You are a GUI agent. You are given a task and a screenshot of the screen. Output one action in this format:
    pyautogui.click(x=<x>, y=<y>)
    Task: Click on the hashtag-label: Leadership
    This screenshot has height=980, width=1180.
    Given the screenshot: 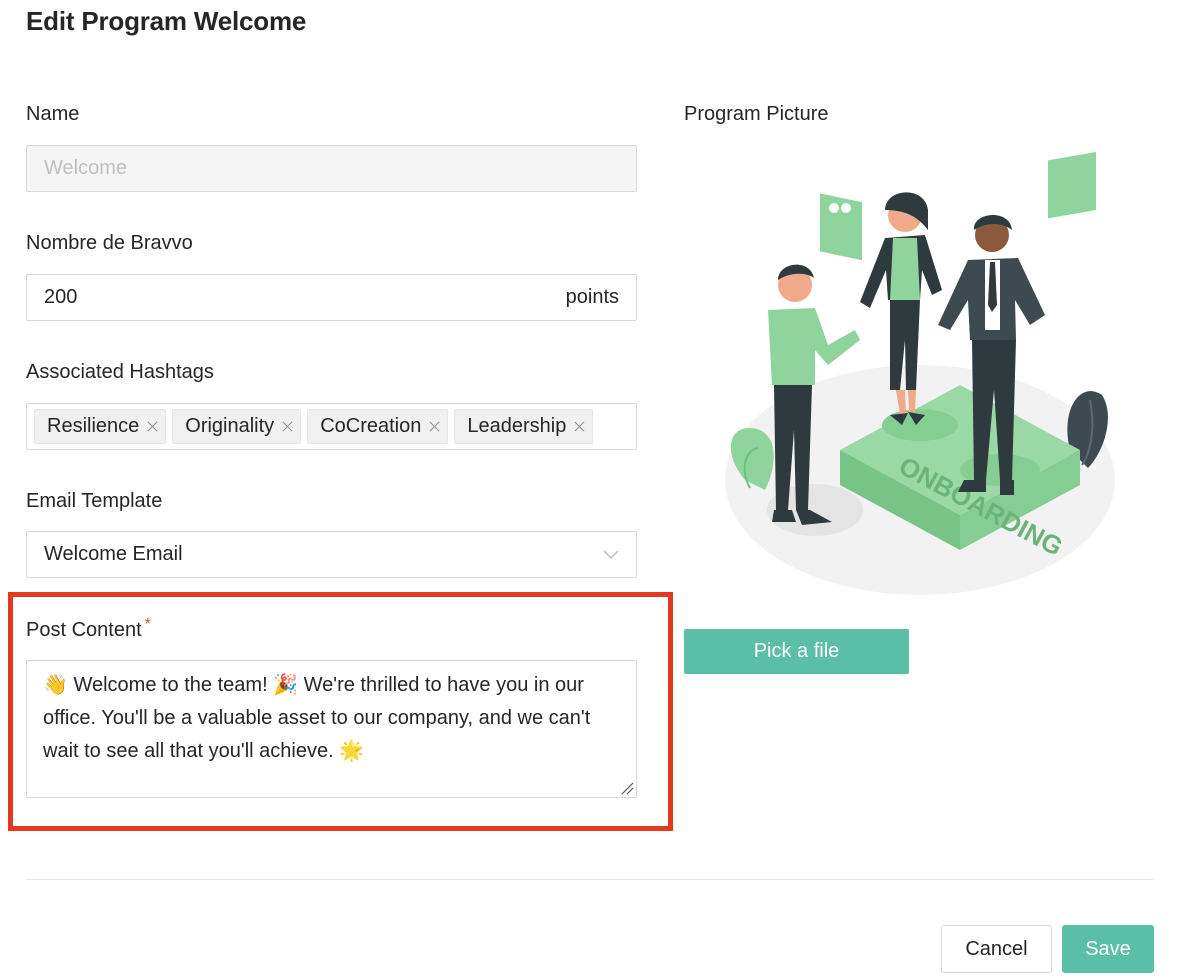 What is the action you would take?
    pyautogui.click(x=517, y=426)
    